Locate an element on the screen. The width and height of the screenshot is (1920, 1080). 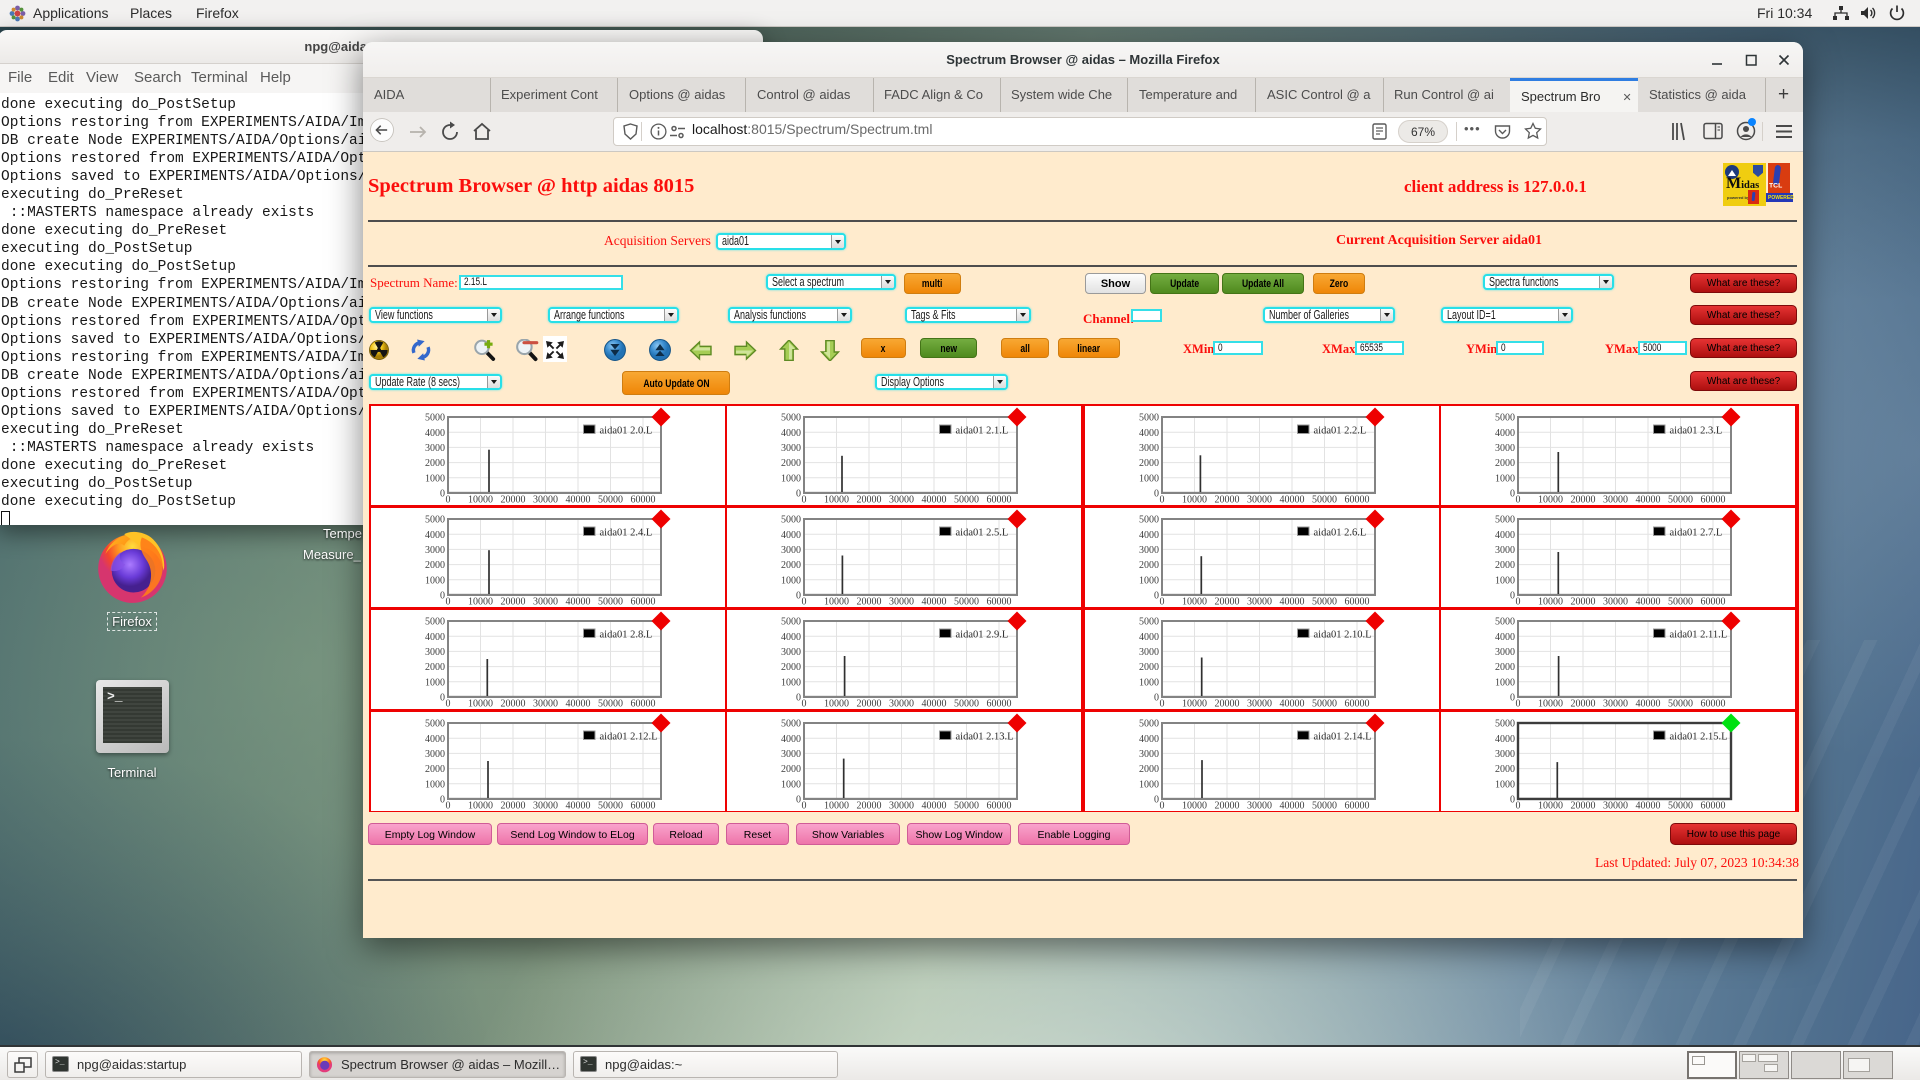
svg-text: aida01 2.15.L is located at coordinates (1699, 736).